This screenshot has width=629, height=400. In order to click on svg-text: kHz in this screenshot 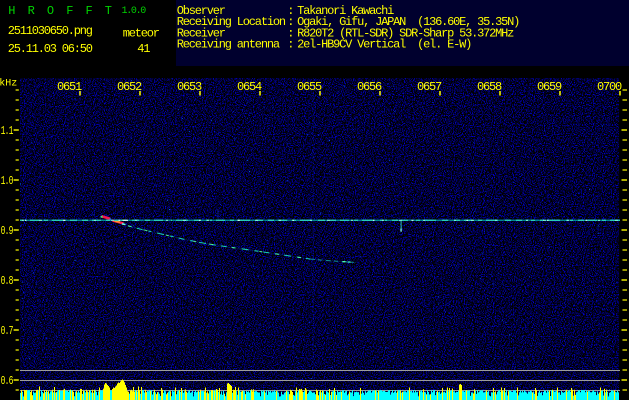, I will do `click(8, 84)`.